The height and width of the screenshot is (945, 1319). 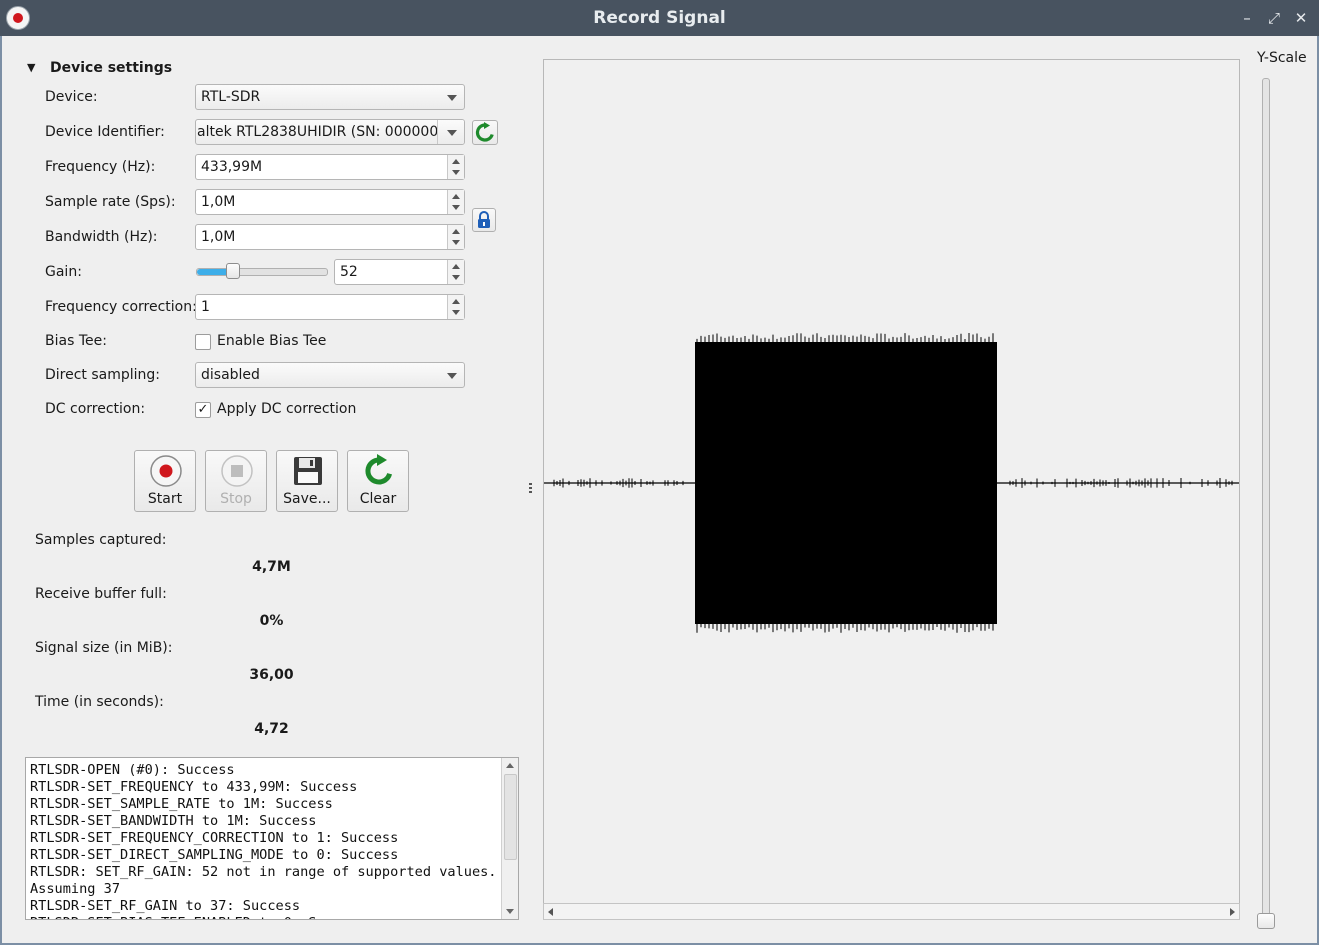 What do you see at coordinates (550, 912) in the screenshot?
I see `scroll-left-icon` at bounding box center [550, 912].